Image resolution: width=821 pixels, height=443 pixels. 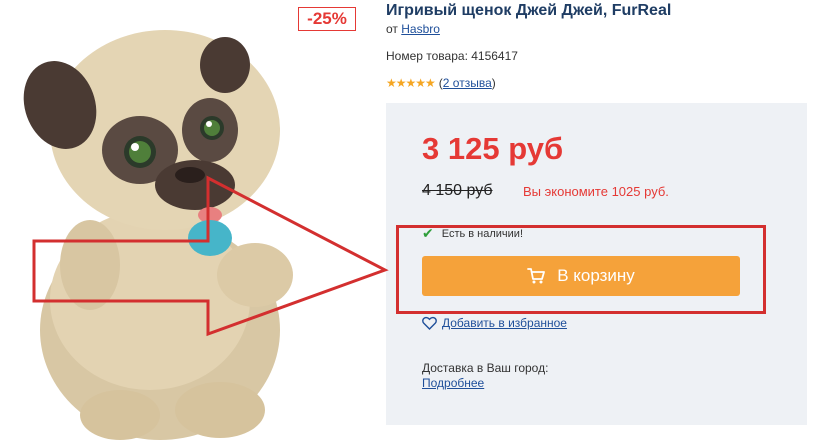 What do you see at coordinates (482, 233) in the screenshot?
I see `stock-label: Есть в наличии!` at bounding box center [482, 233].